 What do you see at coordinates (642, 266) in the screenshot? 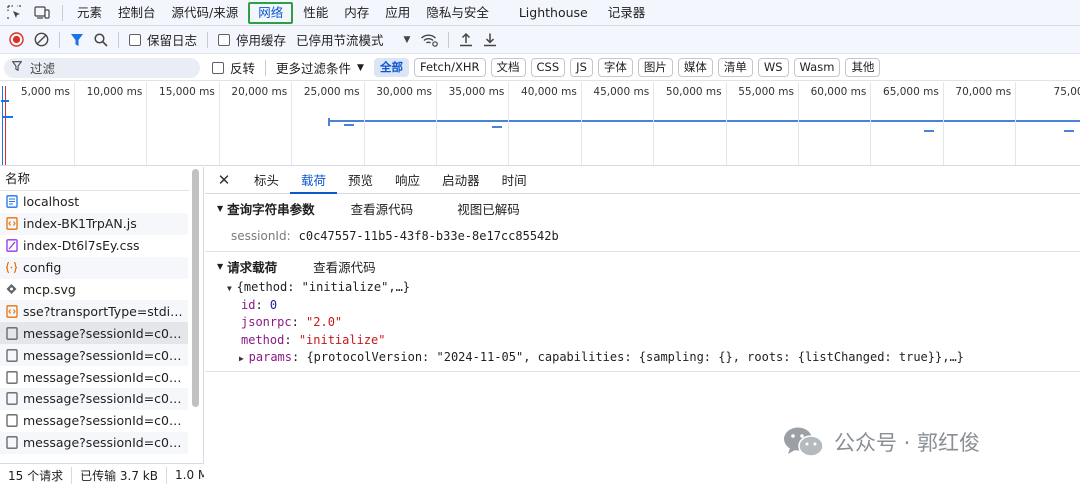
I see `request-payload-header: ▼ 请求载荷 查看源代码` at bounding box center [642, 266].